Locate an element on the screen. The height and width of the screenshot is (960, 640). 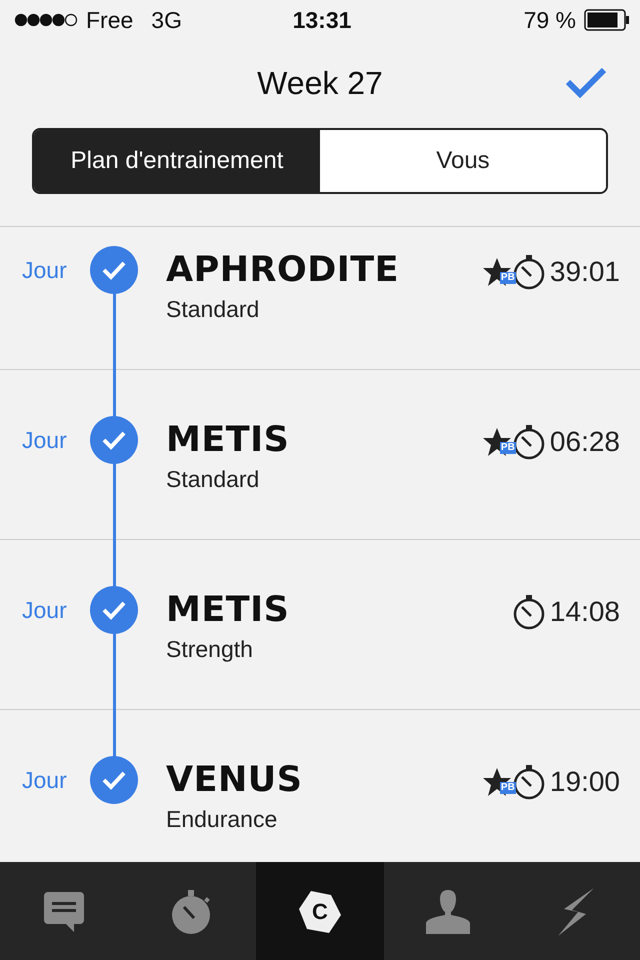
workout-name: APHRODITE is located at coordinates (283, 270).